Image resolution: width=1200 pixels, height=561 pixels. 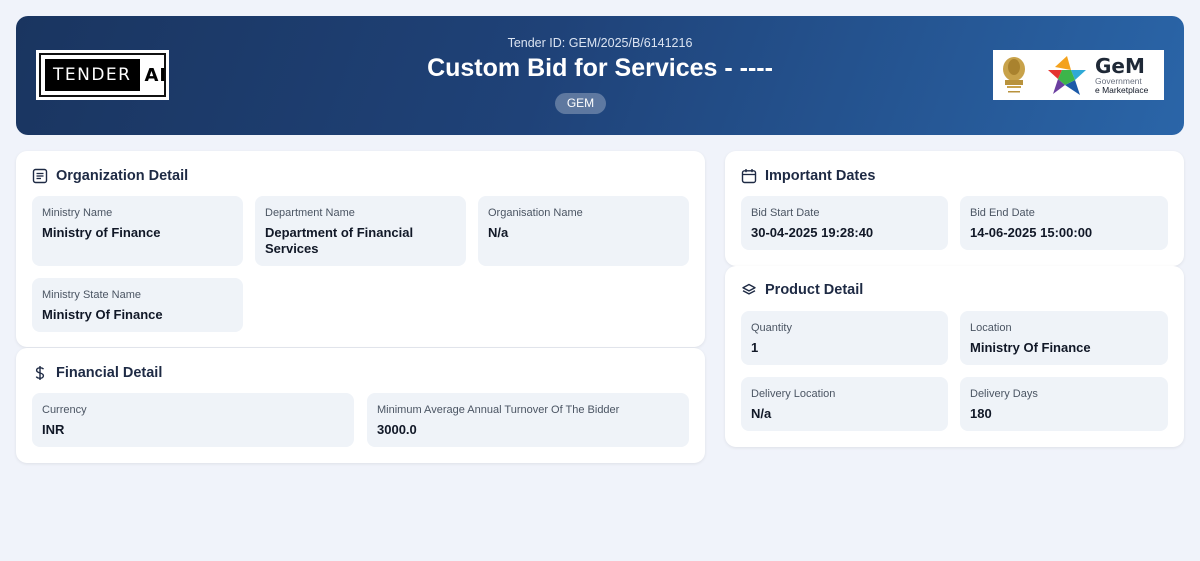 What do you see at coordinates (1122, 90) in the screenshot?
I see `gem-subtitle-2: e Marketplace` at bounding box center [1122, 90].